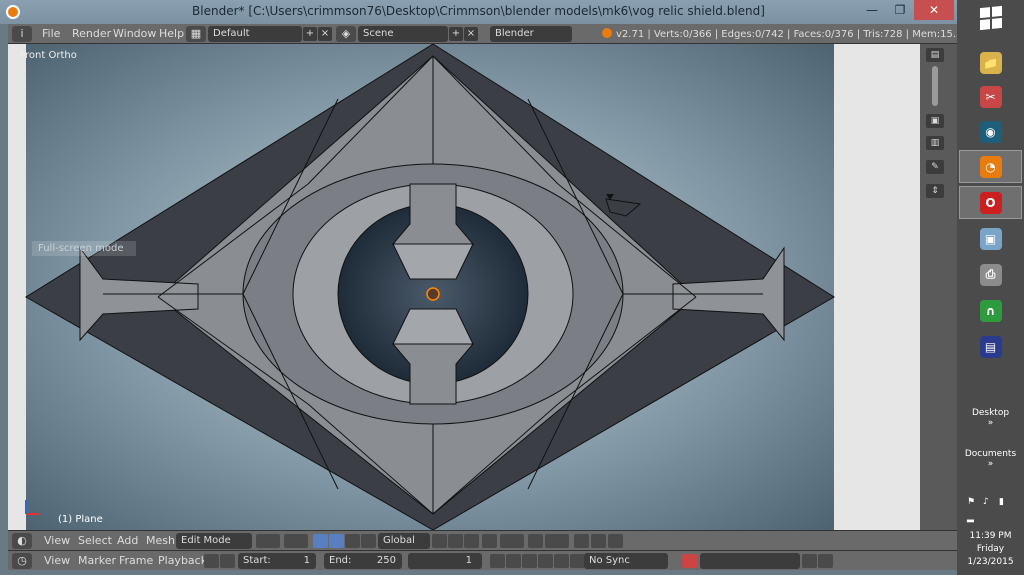  I want to click on jump-end-button, so click(577, 561).